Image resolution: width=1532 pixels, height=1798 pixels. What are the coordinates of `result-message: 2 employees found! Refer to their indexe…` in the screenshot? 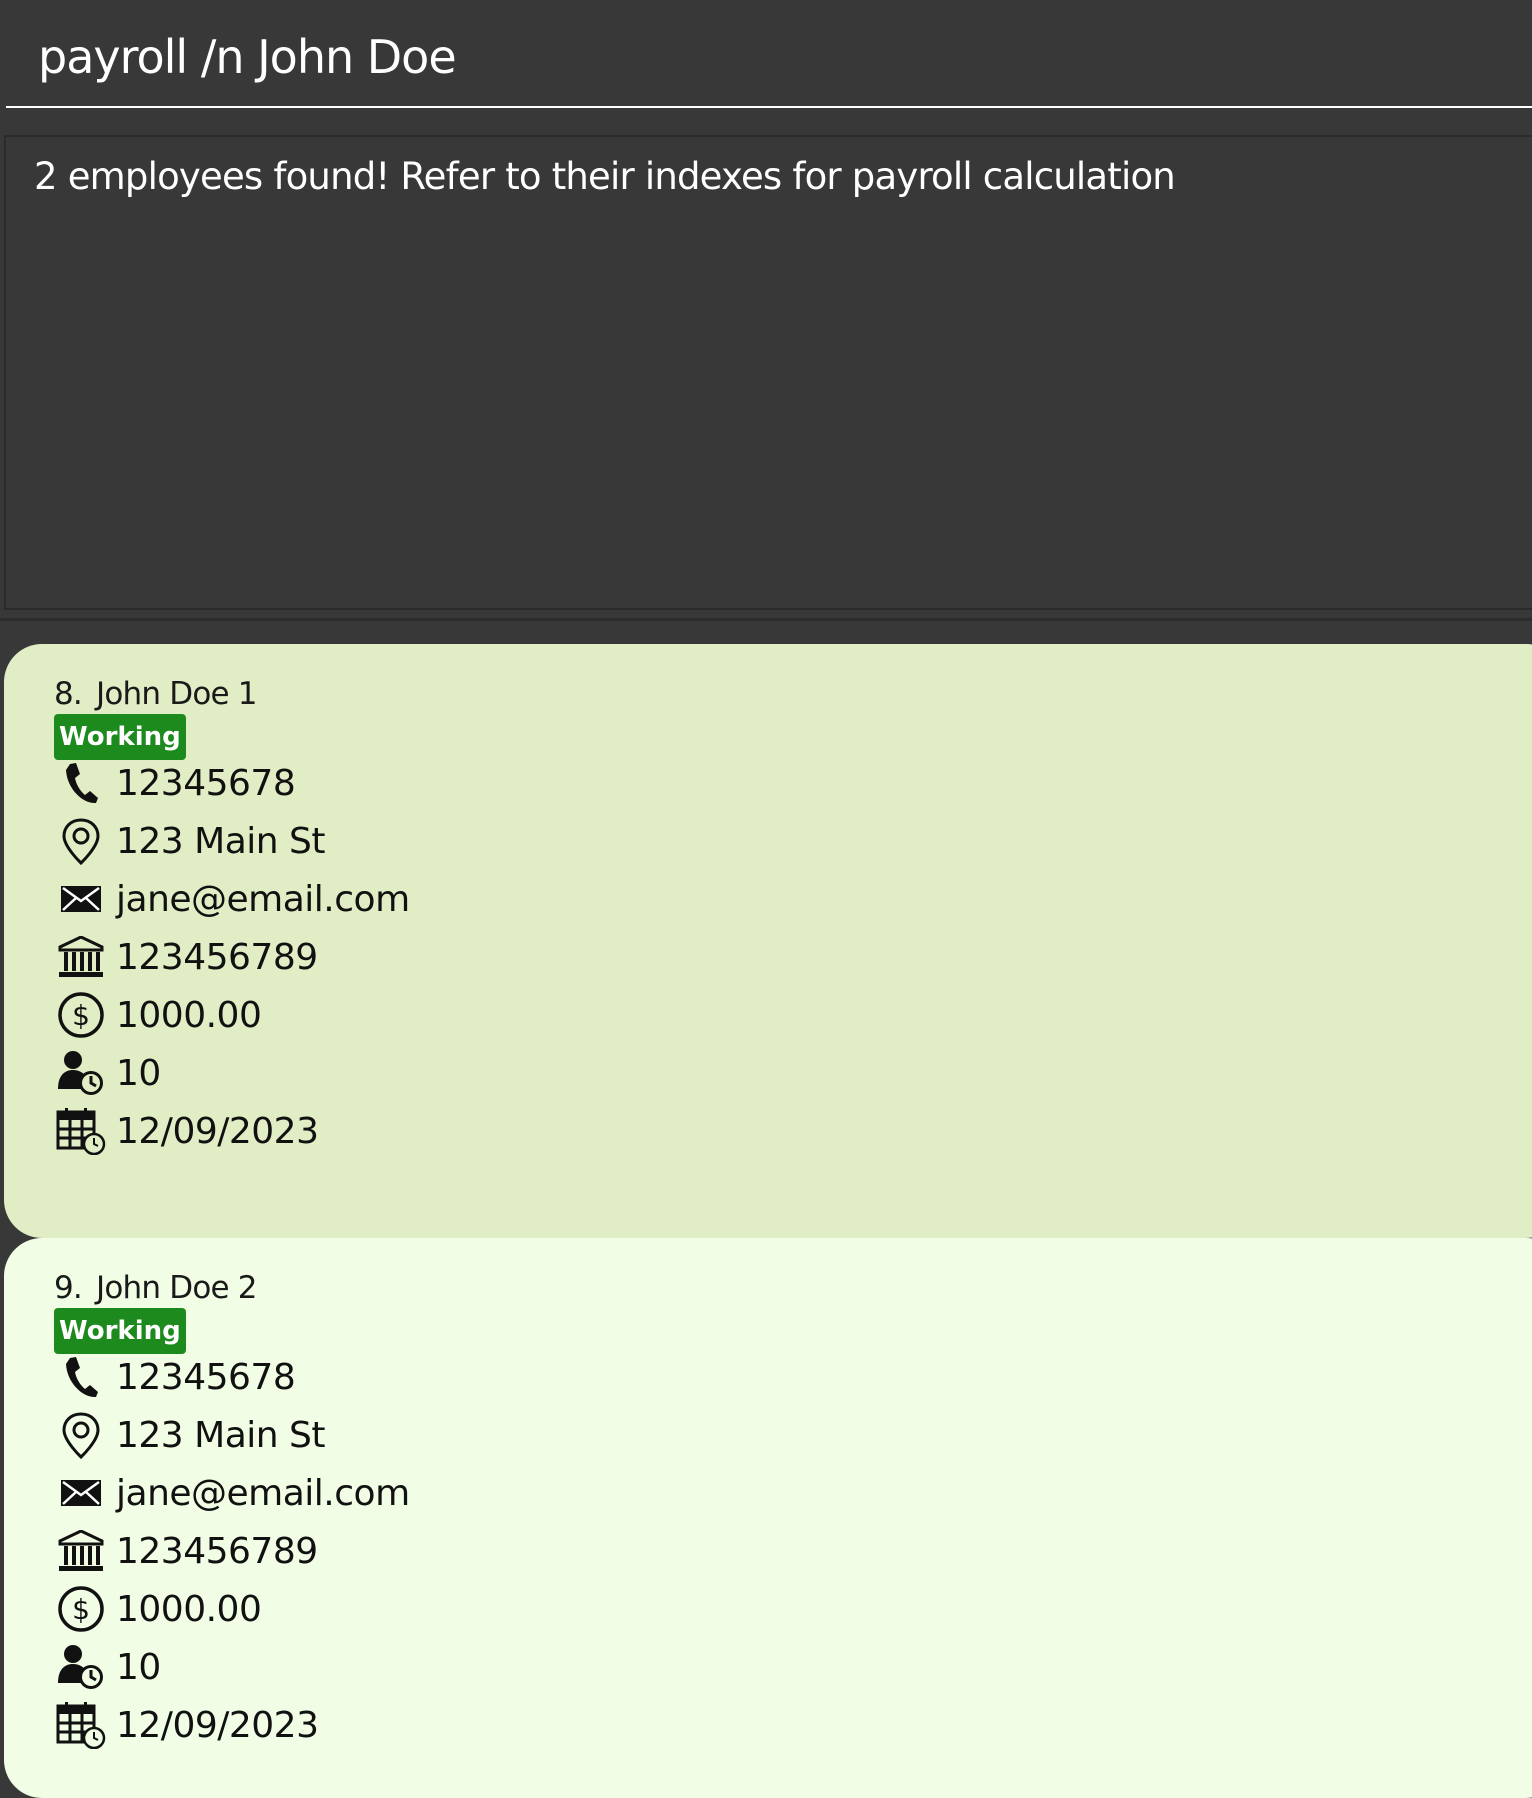 It's located at (605, 176).